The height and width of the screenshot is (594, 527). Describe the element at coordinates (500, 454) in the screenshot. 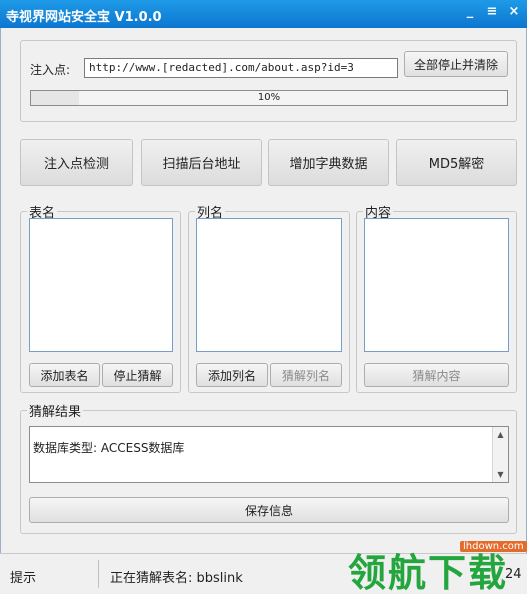

I see `result-scrollbar: ▲ ▼` at that location.